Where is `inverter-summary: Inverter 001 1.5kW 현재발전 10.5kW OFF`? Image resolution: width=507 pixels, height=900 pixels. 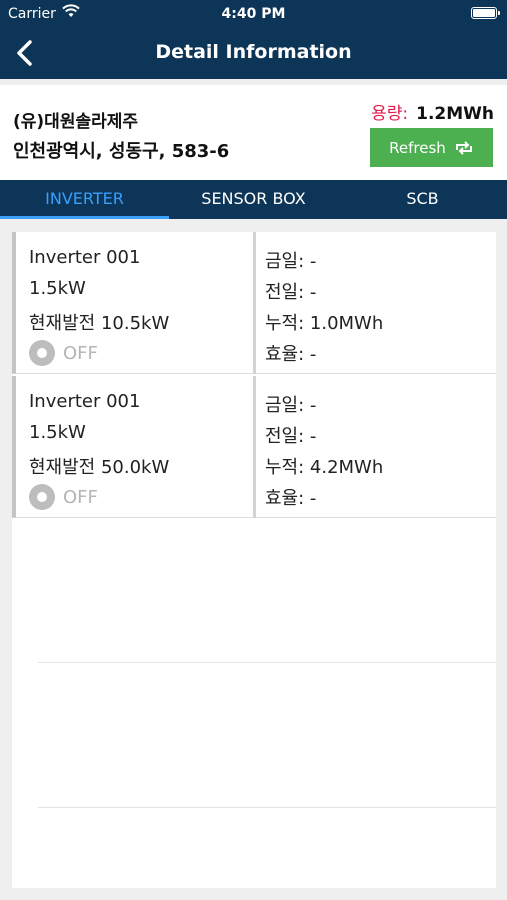
inverter-summary: Inverter 001 1.5kW 현재발전 10.5kW OFF is located at coordinates (136, 303).